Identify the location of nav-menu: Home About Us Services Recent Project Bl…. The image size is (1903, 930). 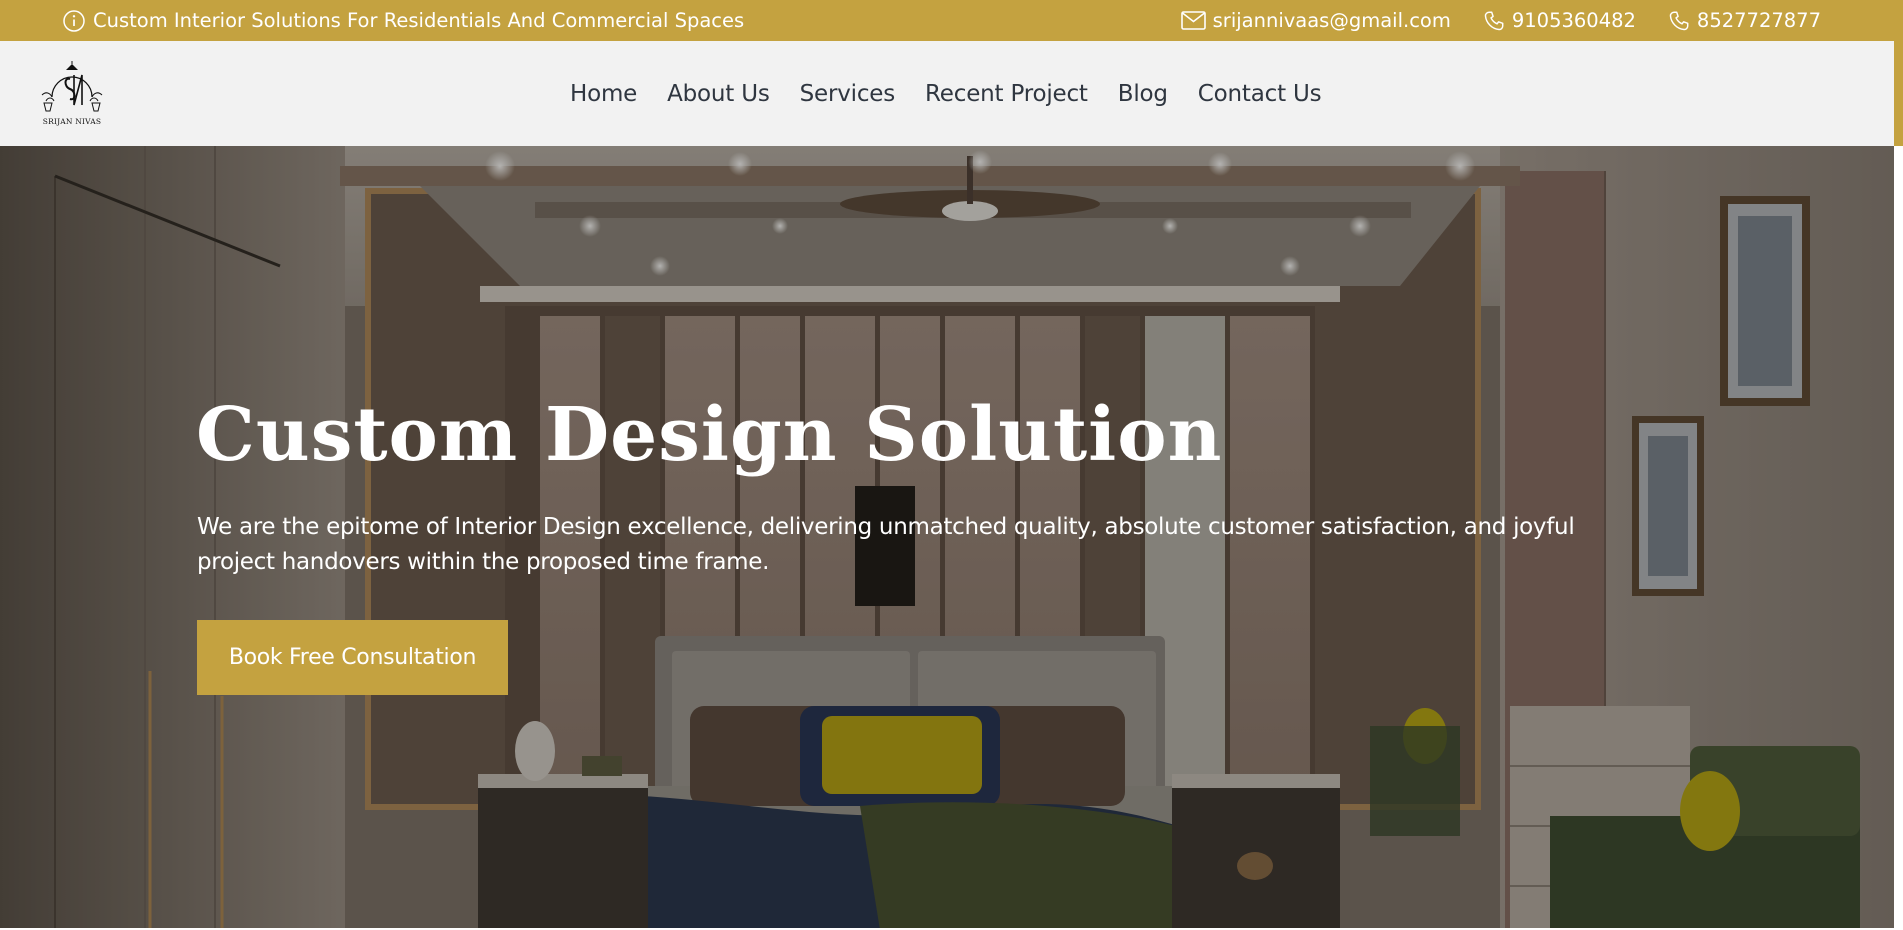
(945, 93).